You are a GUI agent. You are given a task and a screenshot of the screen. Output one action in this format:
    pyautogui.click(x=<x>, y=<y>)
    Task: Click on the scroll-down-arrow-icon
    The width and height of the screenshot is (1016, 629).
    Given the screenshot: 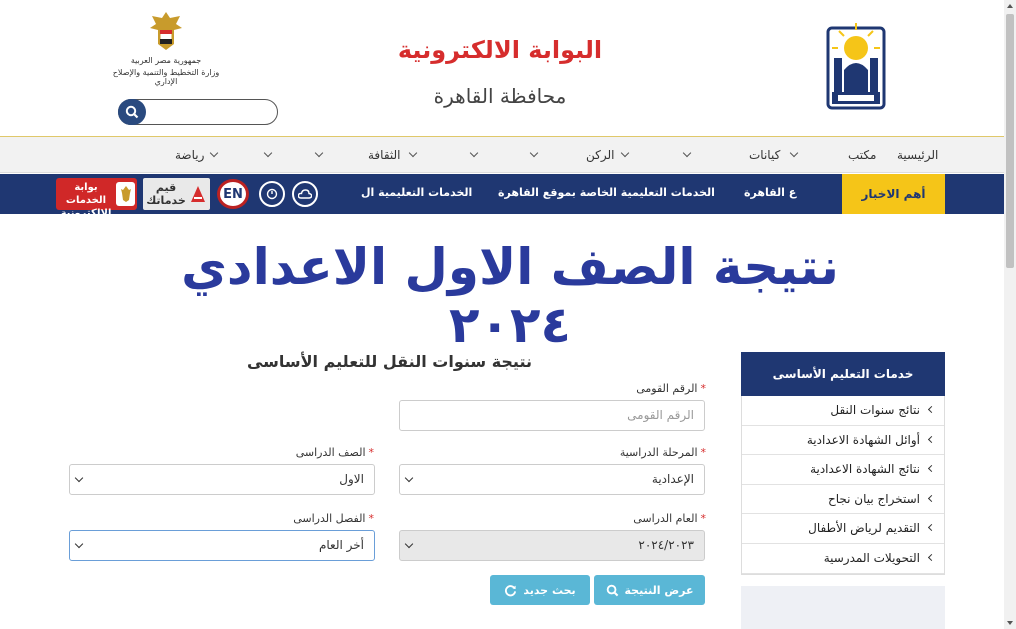 What is the action you would take?
    pyautogui.click(x=1010, y=623)
    